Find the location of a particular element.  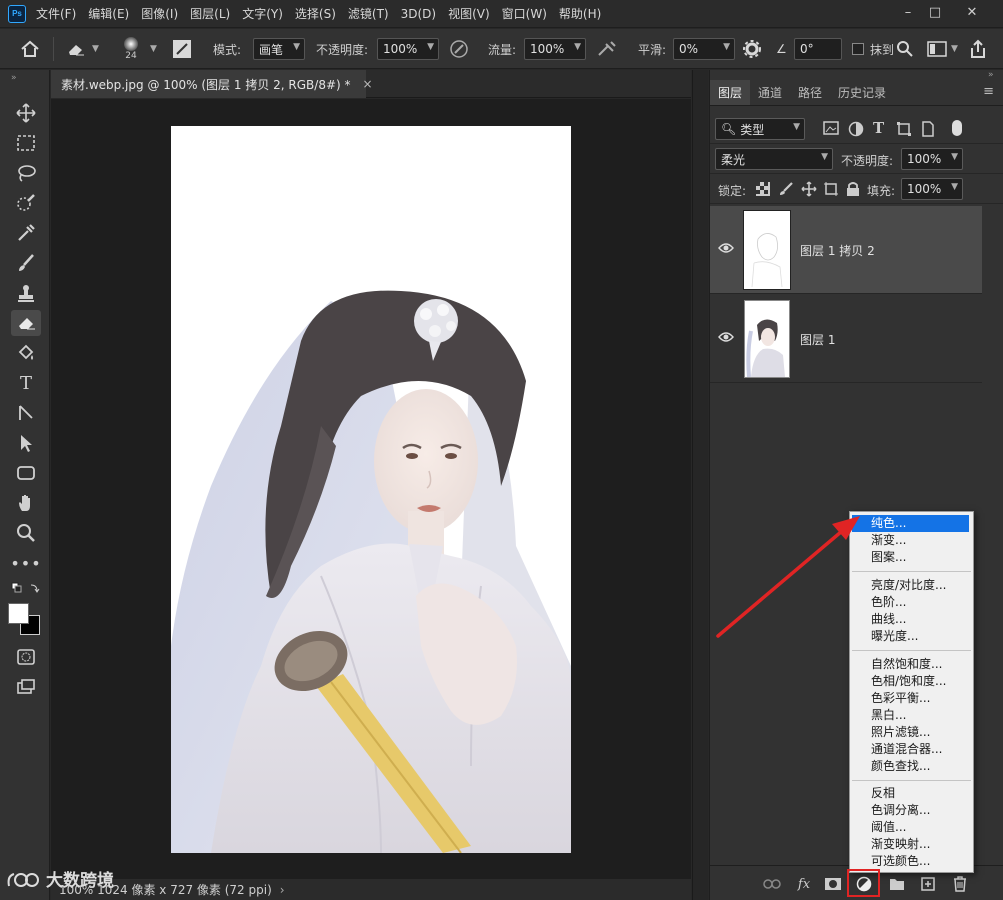

menu-filter: 滤镜(T) is located at coordinates (368, 14).